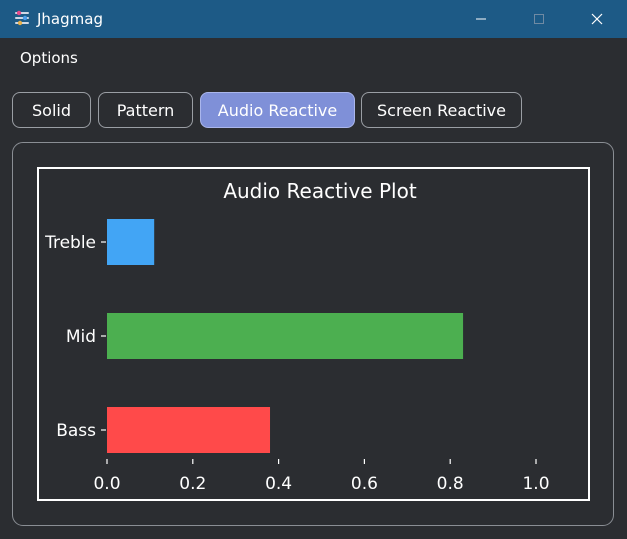 The image size is (627, 539). Describe the element at coordinates (70, 243) in the screenshot. I see `y-tick-label: Treble` at that location.